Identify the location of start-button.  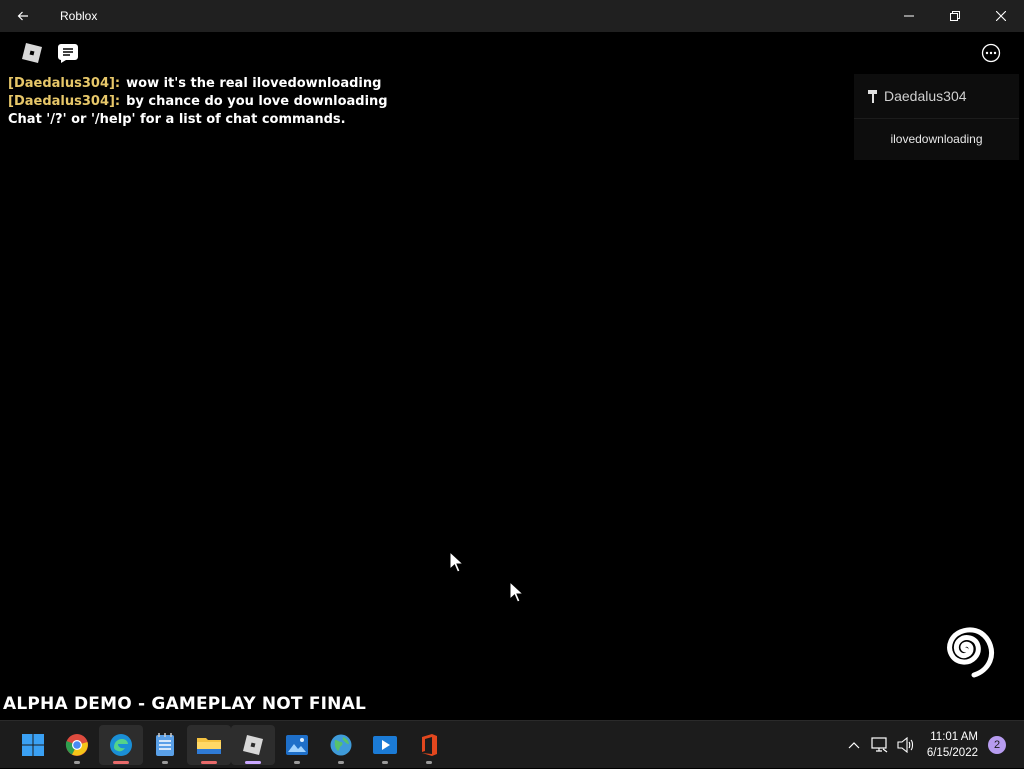
(33, 745).